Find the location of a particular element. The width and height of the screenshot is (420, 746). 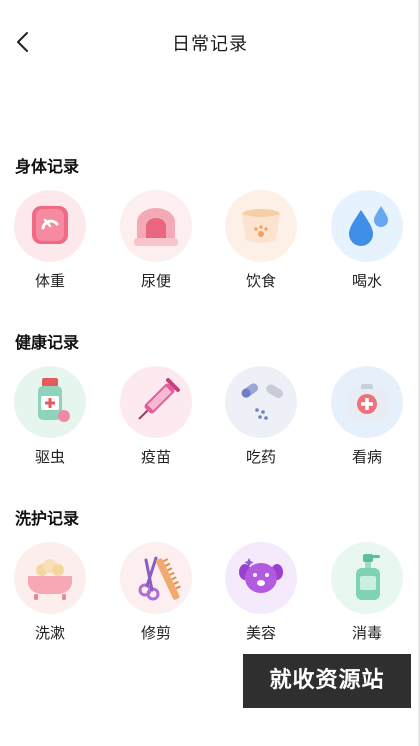

record-item-litter: 尿便 is located at coordinates (155, 242).